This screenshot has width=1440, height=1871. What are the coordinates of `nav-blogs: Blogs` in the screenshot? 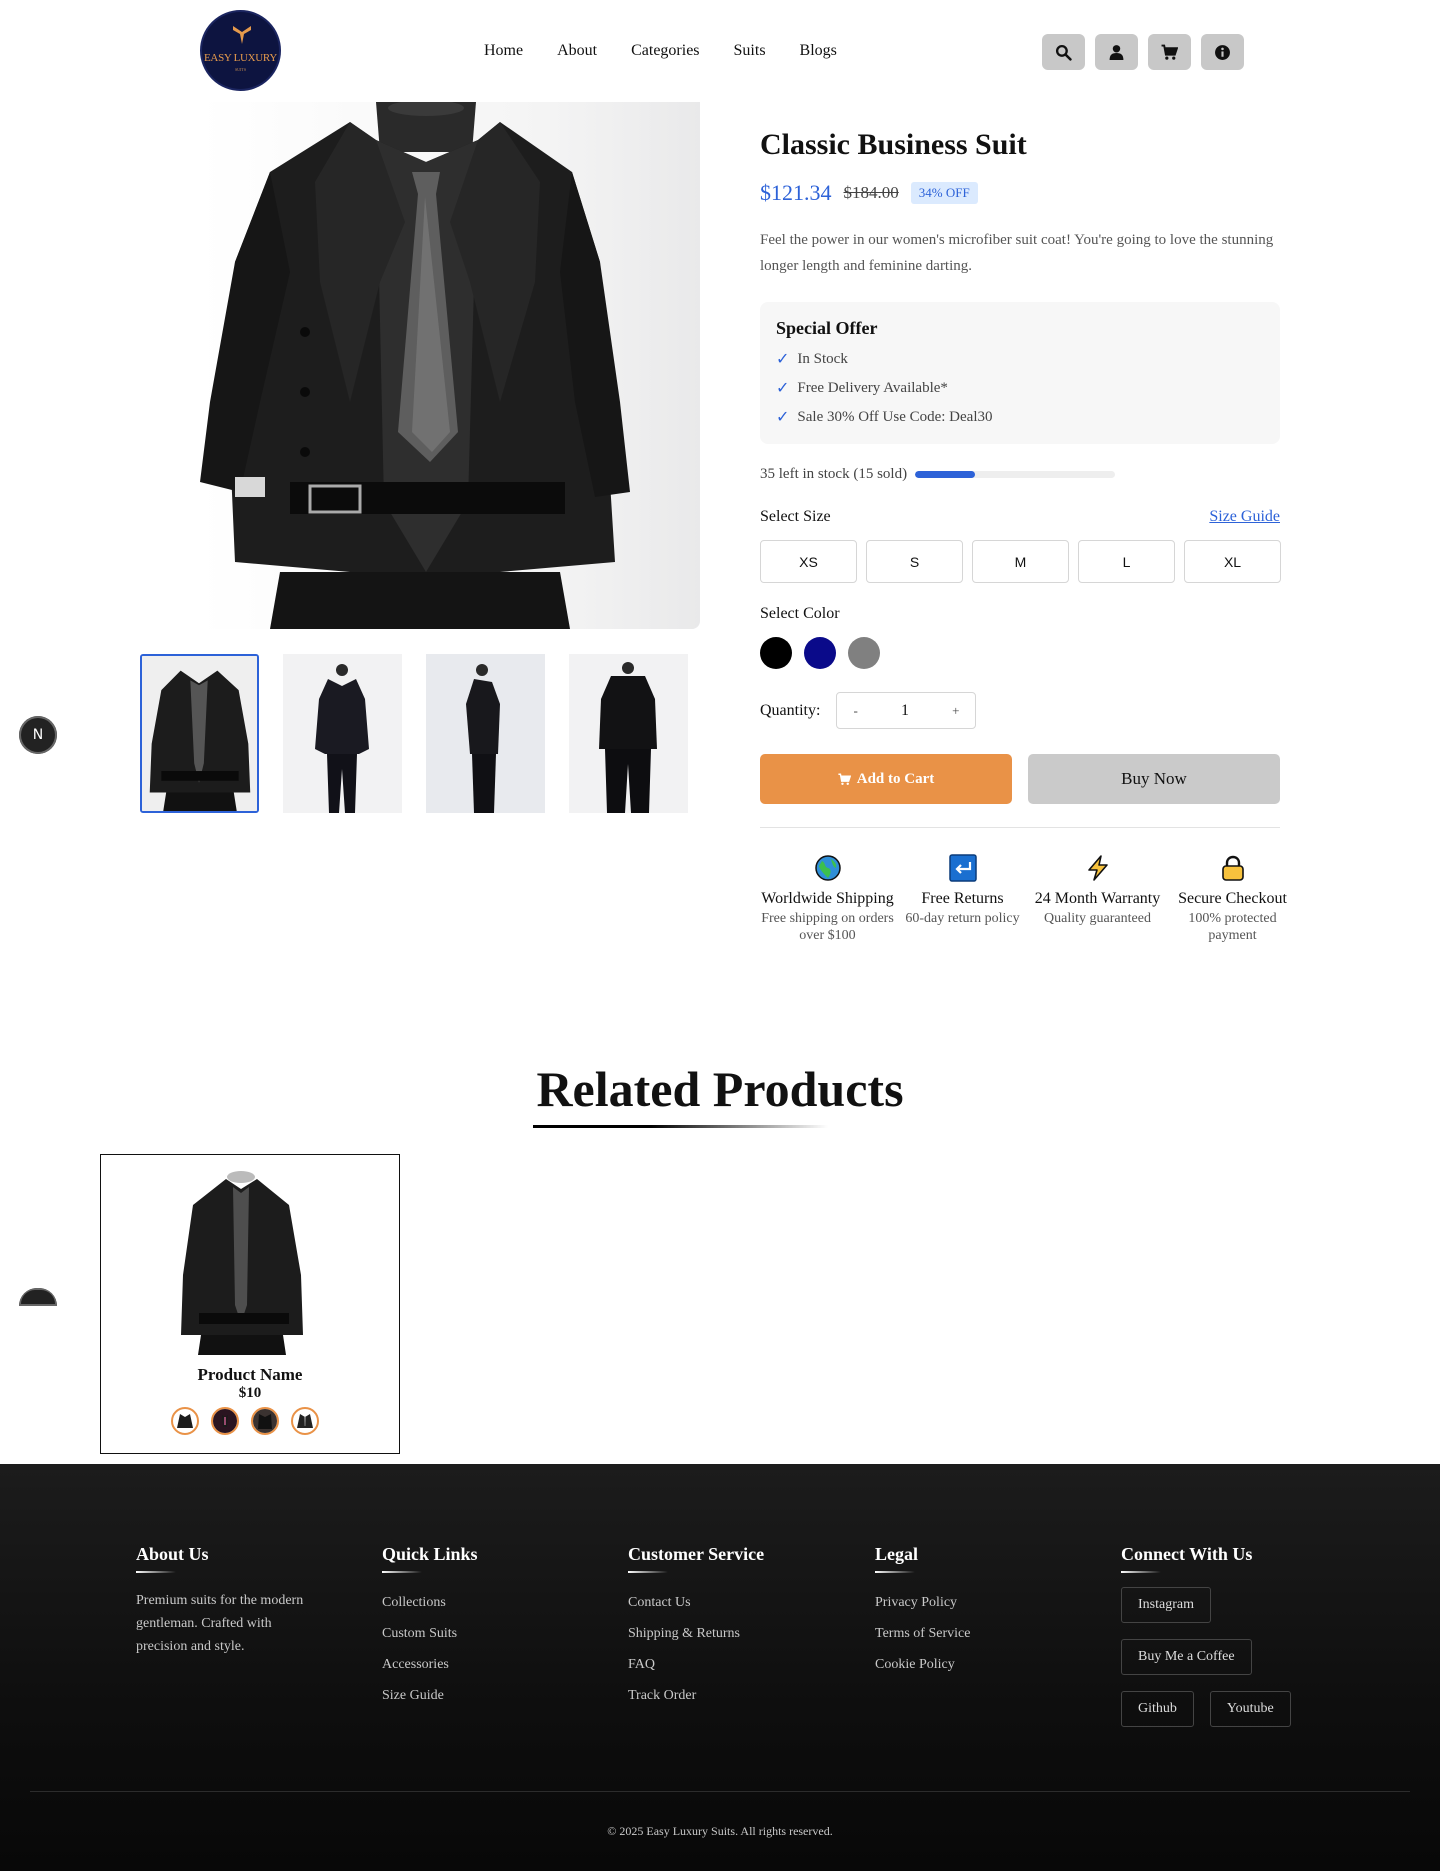 It's located at (818, 51).